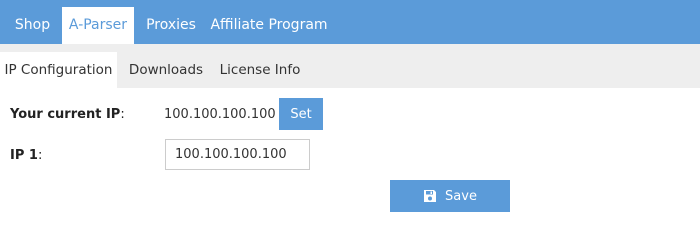  What do you see at coordinates (269, 25) in the screenshot?
I see `tab-affiliate-program: Affiliate Program` at bounding box center [269, 25].